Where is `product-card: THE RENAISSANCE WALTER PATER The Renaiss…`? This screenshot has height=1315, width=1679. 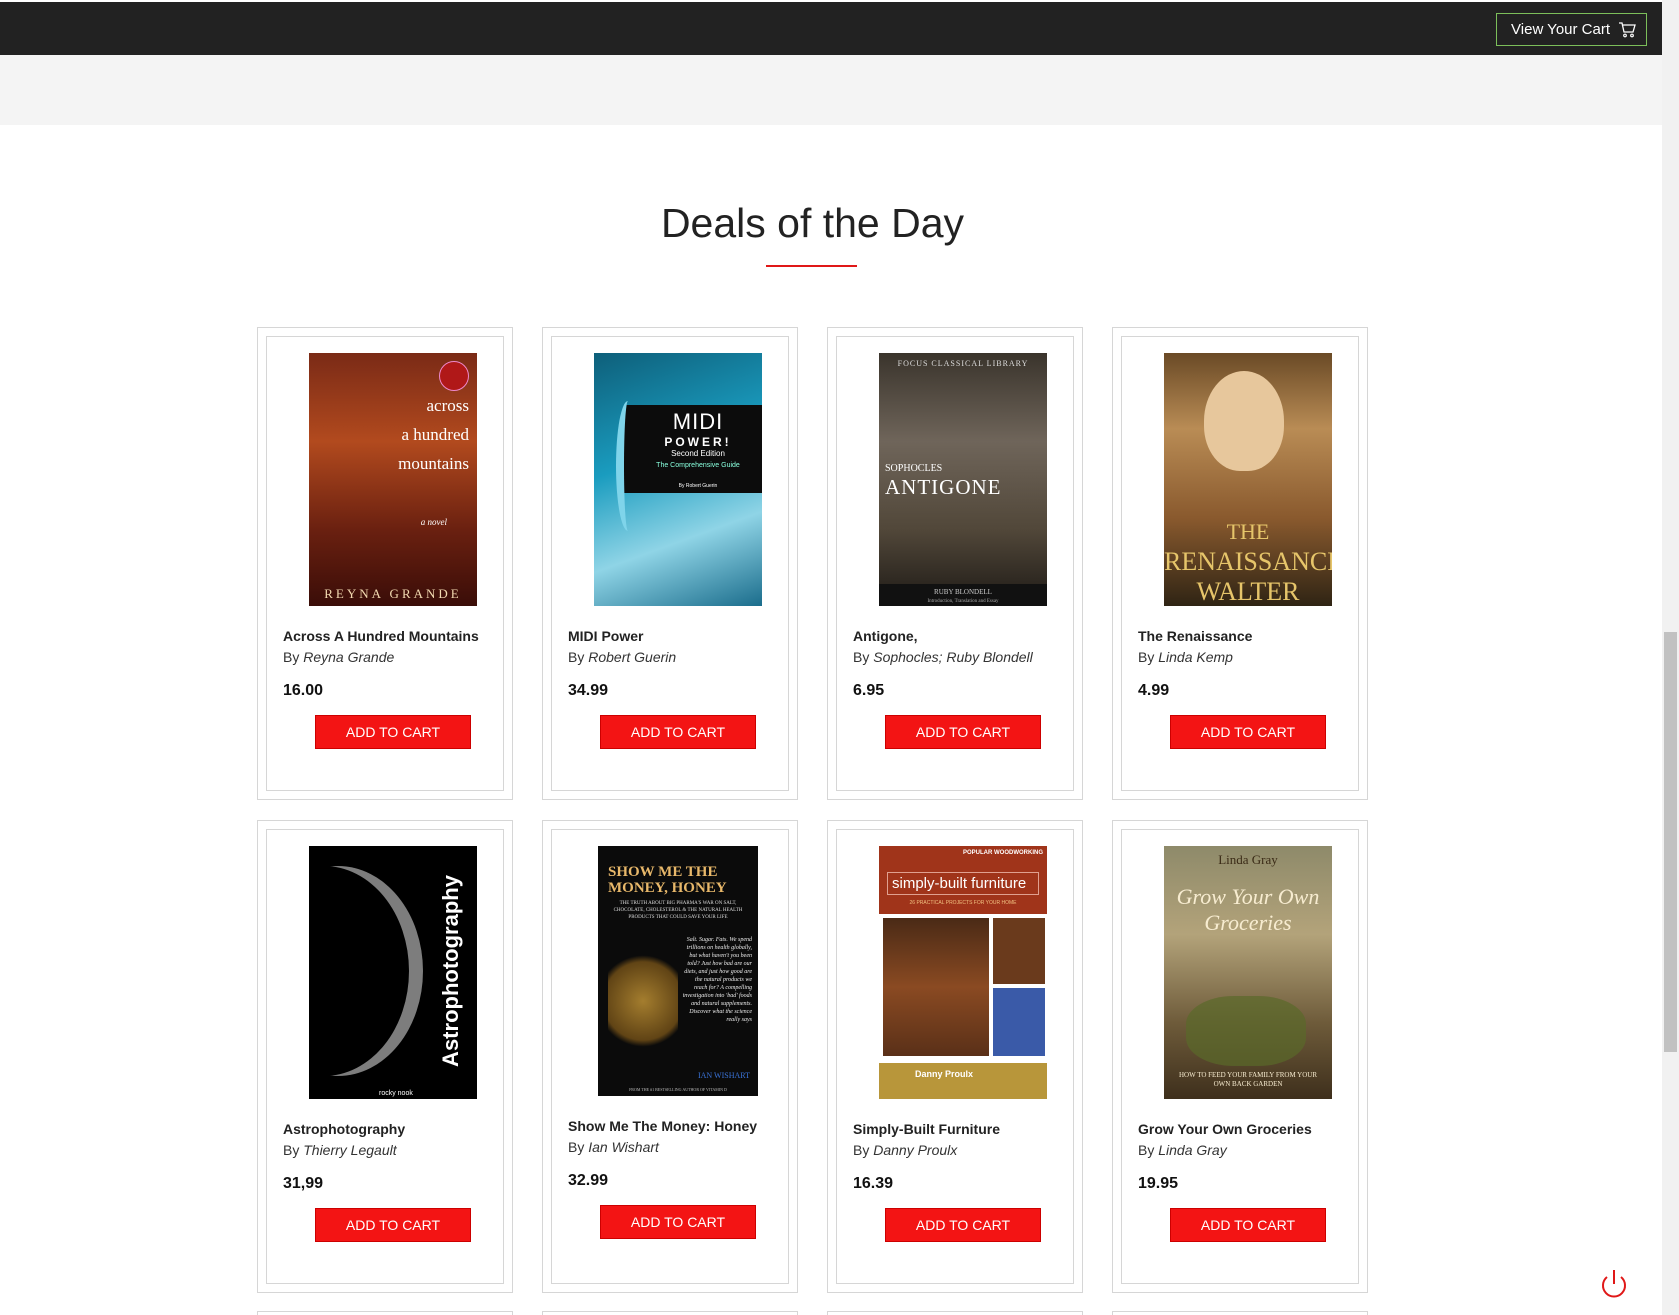 product-card: THE RENAISSANCE WALTER PATER The Renaiss… is located at coordinates (1240, 563).